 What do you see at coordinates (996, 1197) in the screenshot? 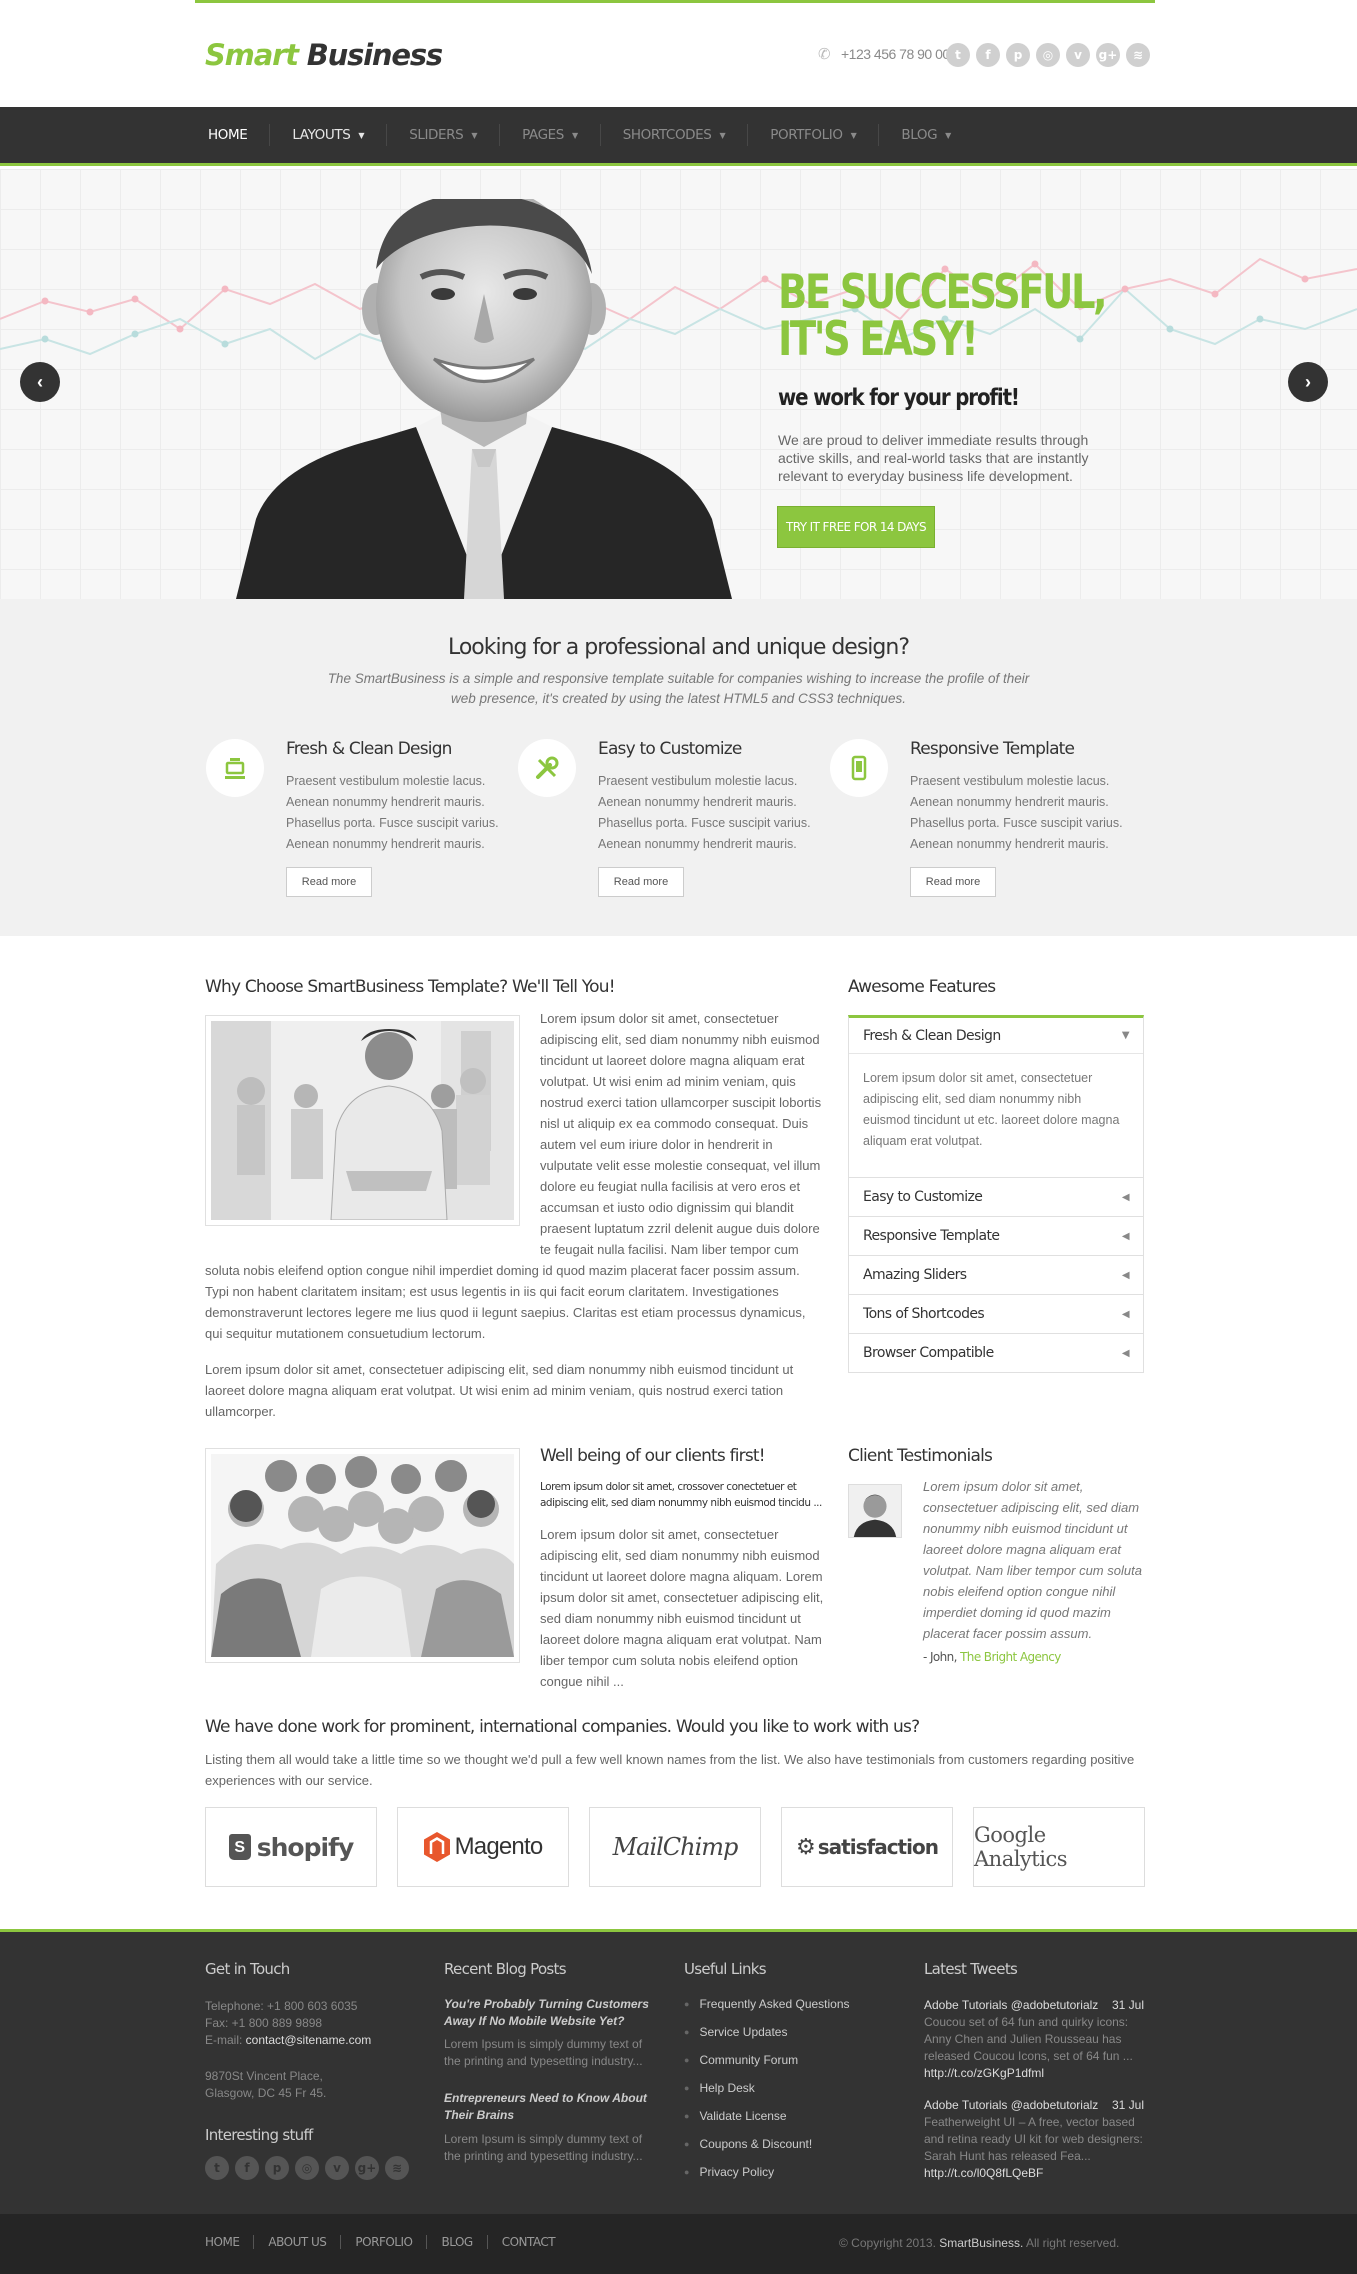
I see `accordion-item: Easy to Customize ◀` at bounding box center [996, 1197].